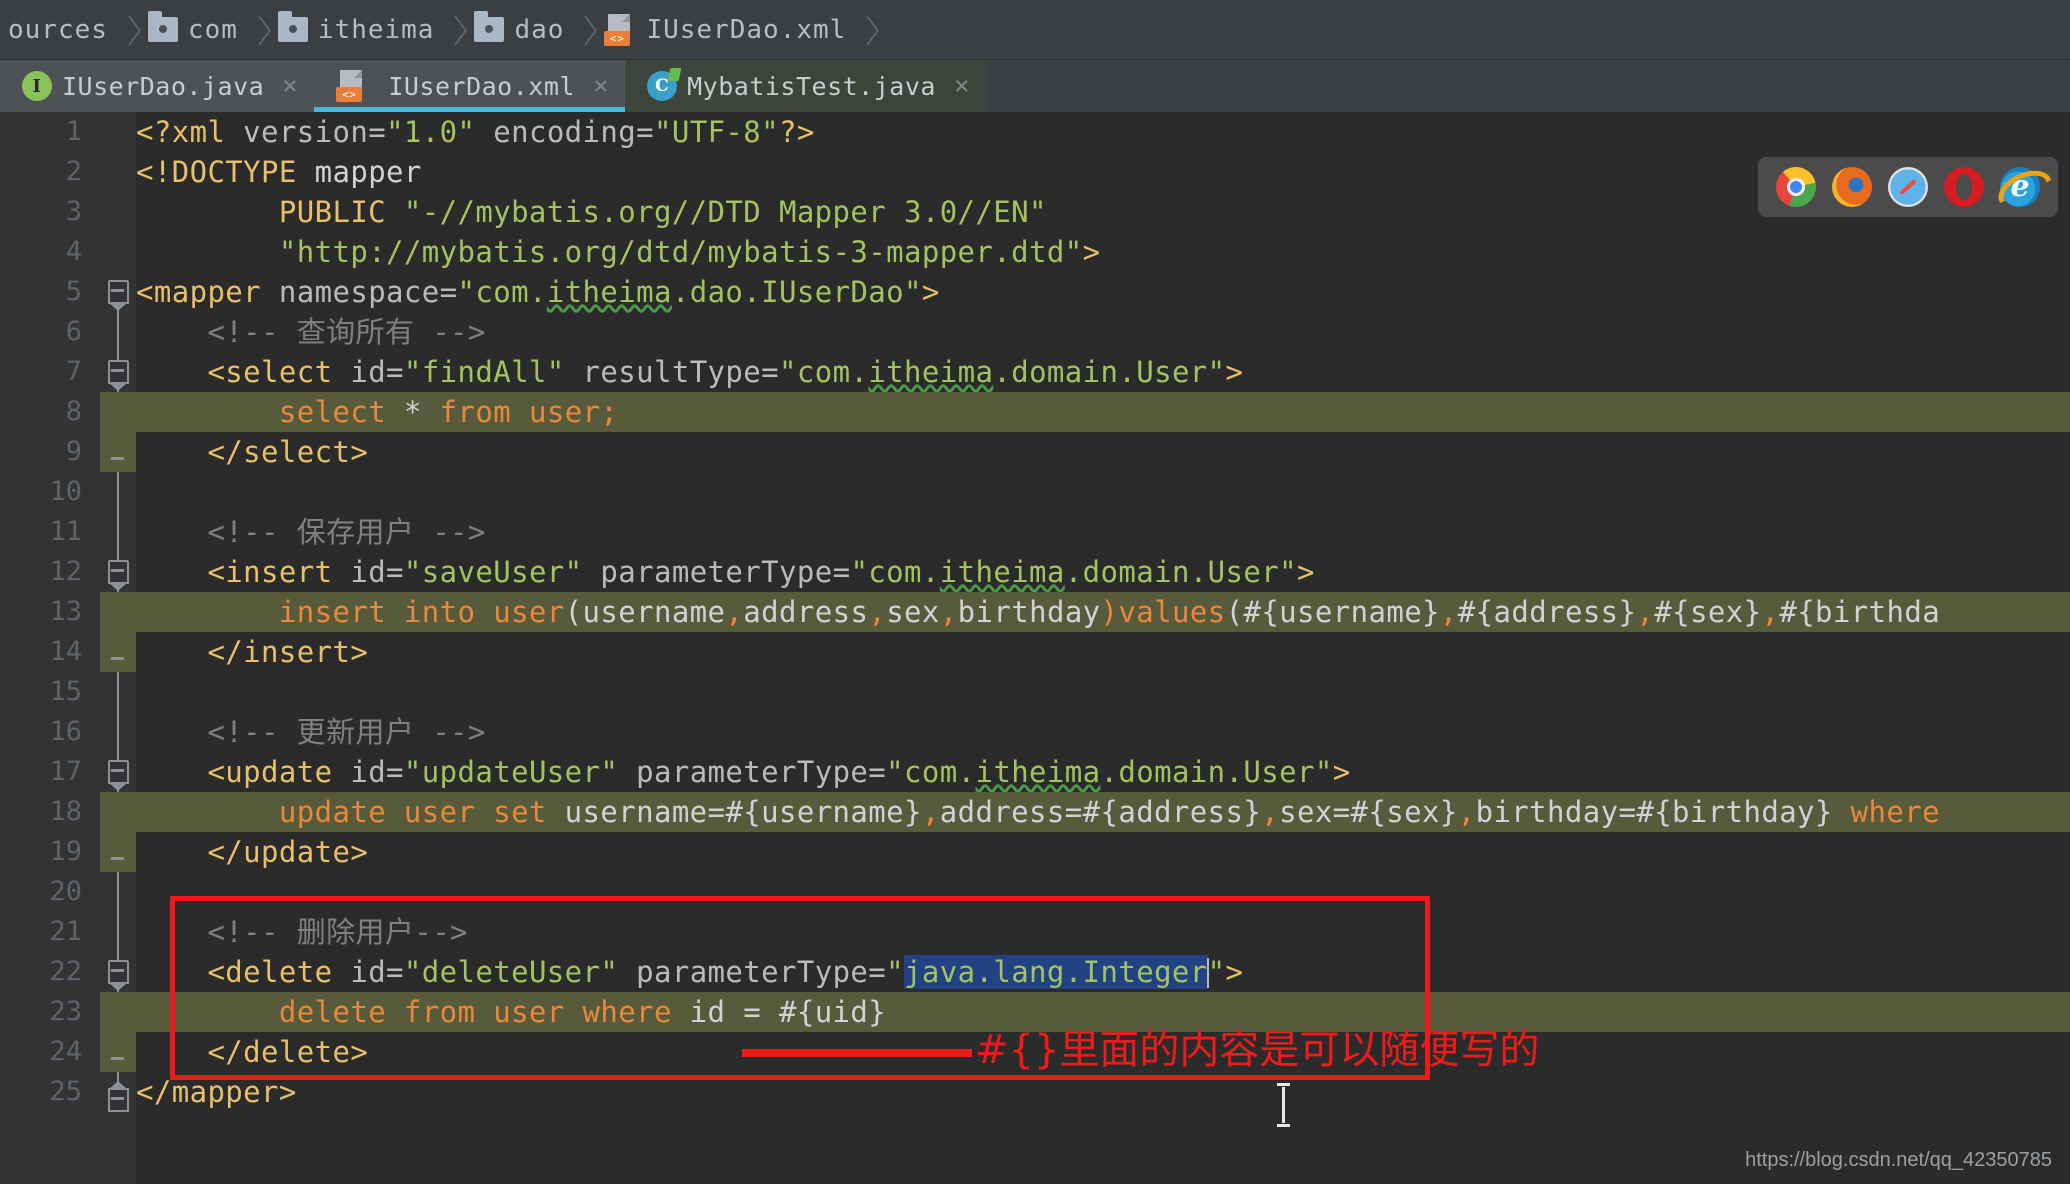 The image size is (2070, 1184). I want to click on selected-text: java.lang.Integer, so click(1056, 972).